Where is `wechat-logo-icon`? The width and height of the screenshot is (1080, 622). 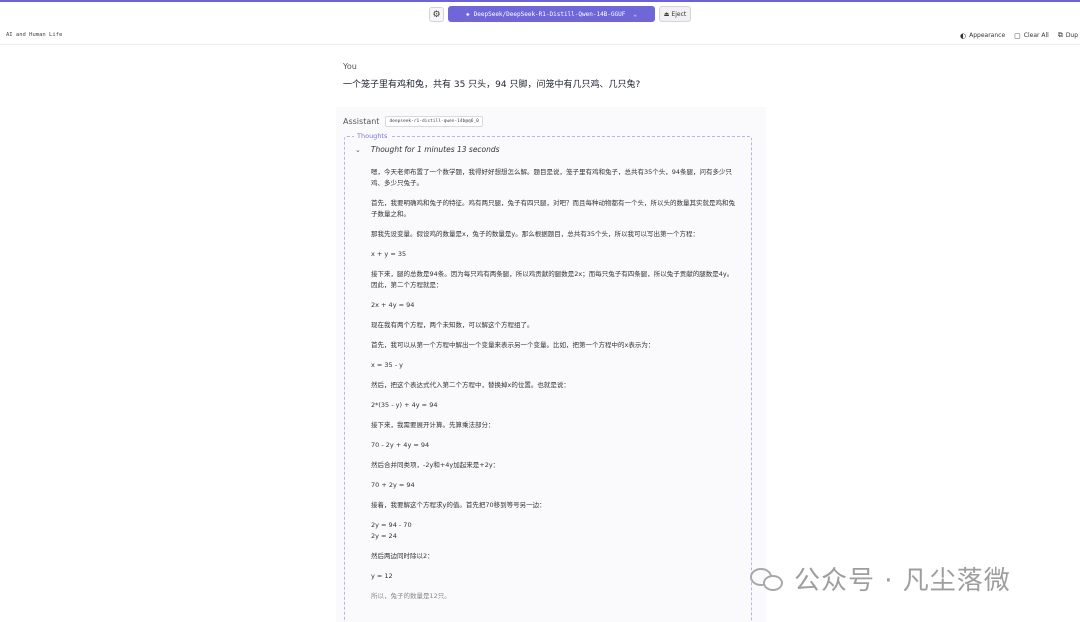
wechat-logo-icon is located at coordinates (768, 579).